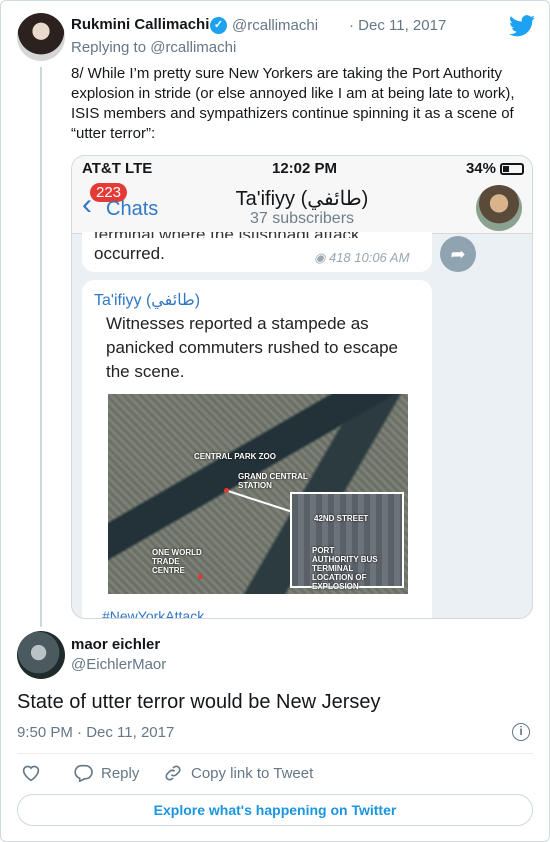 Image resolution: width=550 pixels, height=842 pixels. I want to click on like-button, so click(31, 773).